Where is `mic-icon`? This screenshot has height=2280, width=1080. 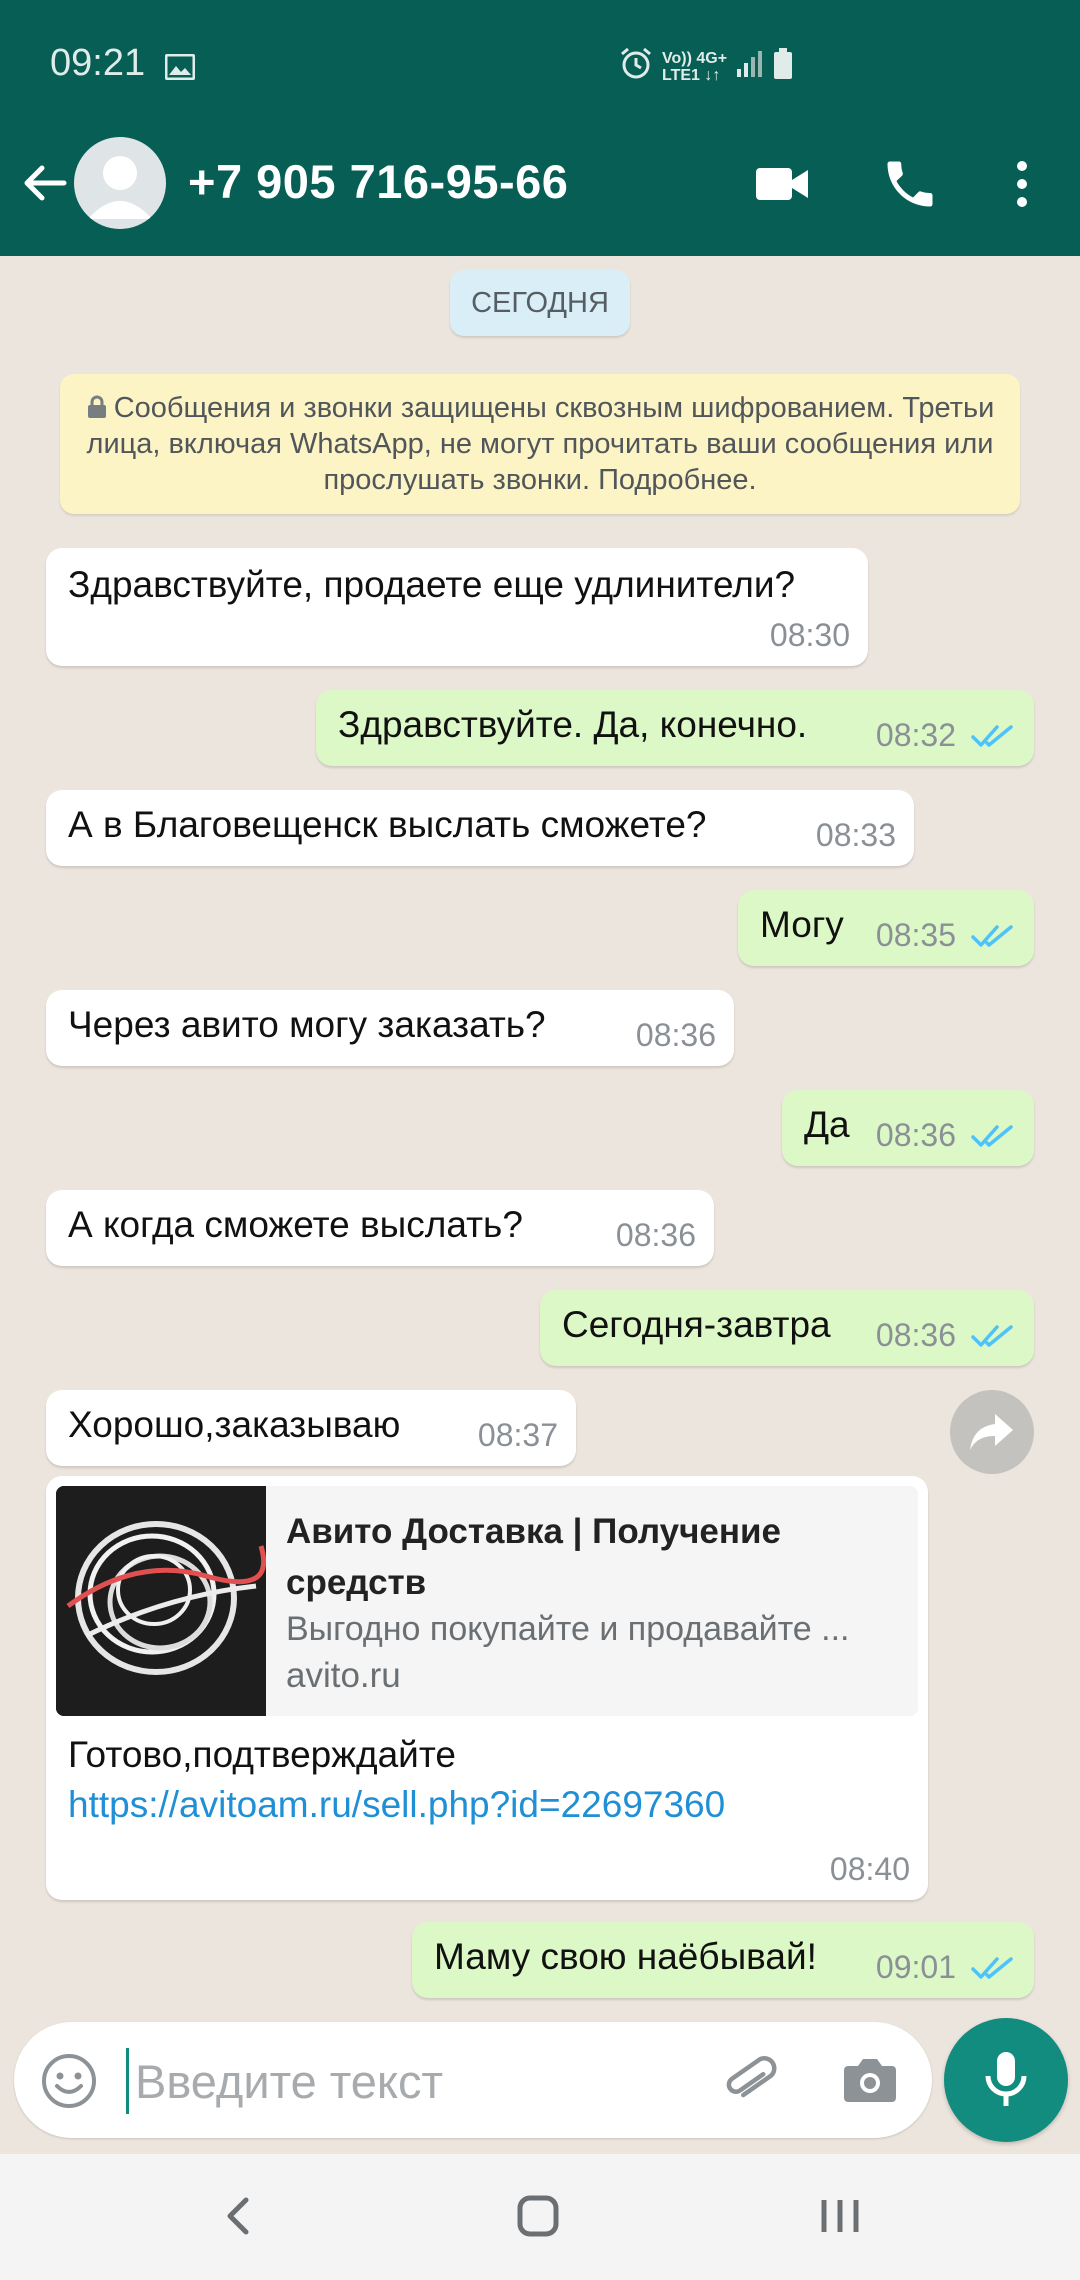
mic-icon is located at coordinates (1006, 2079).